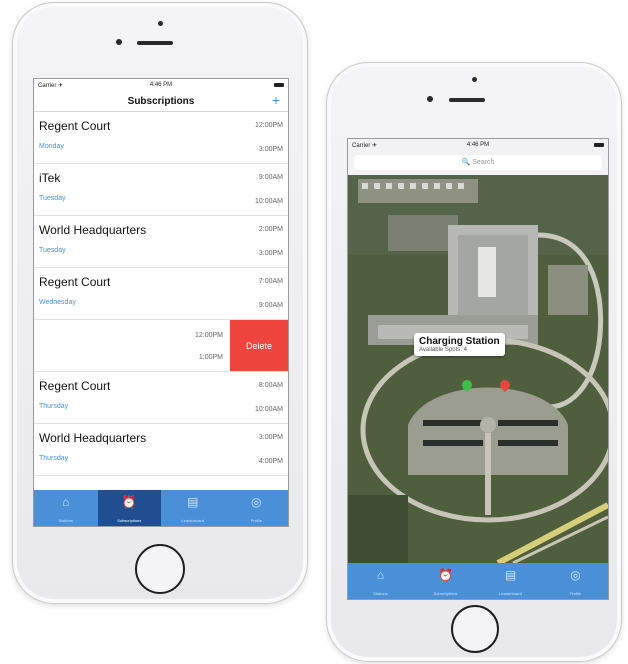 This screenshot has width=628, height=664. What do you see at coordinates (51, 146) in the screenshot?
I see `row-day: Monday` at bounding box center [51, 146].